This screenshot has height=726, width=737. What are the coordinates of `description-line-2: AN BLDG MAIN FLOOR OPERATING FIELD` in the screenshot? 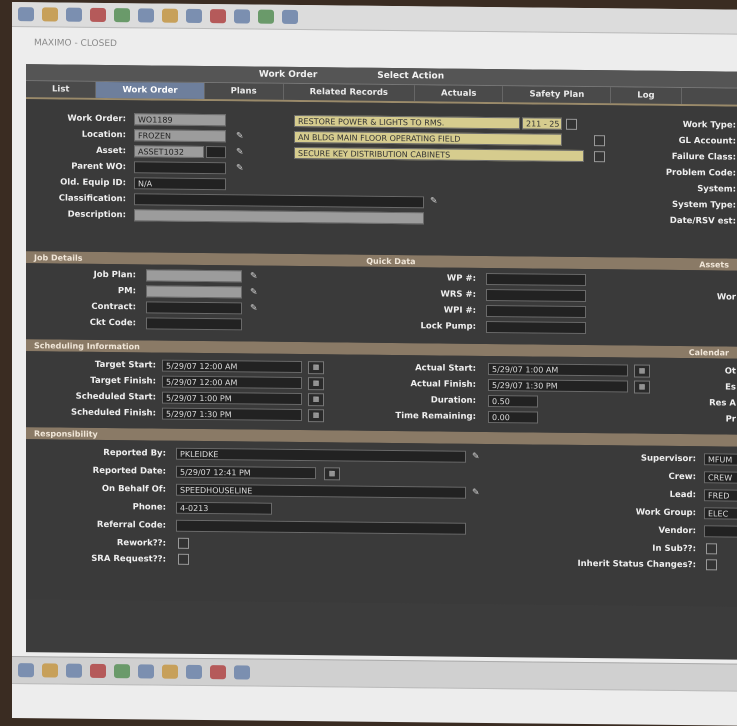 It's located at (428, 138).